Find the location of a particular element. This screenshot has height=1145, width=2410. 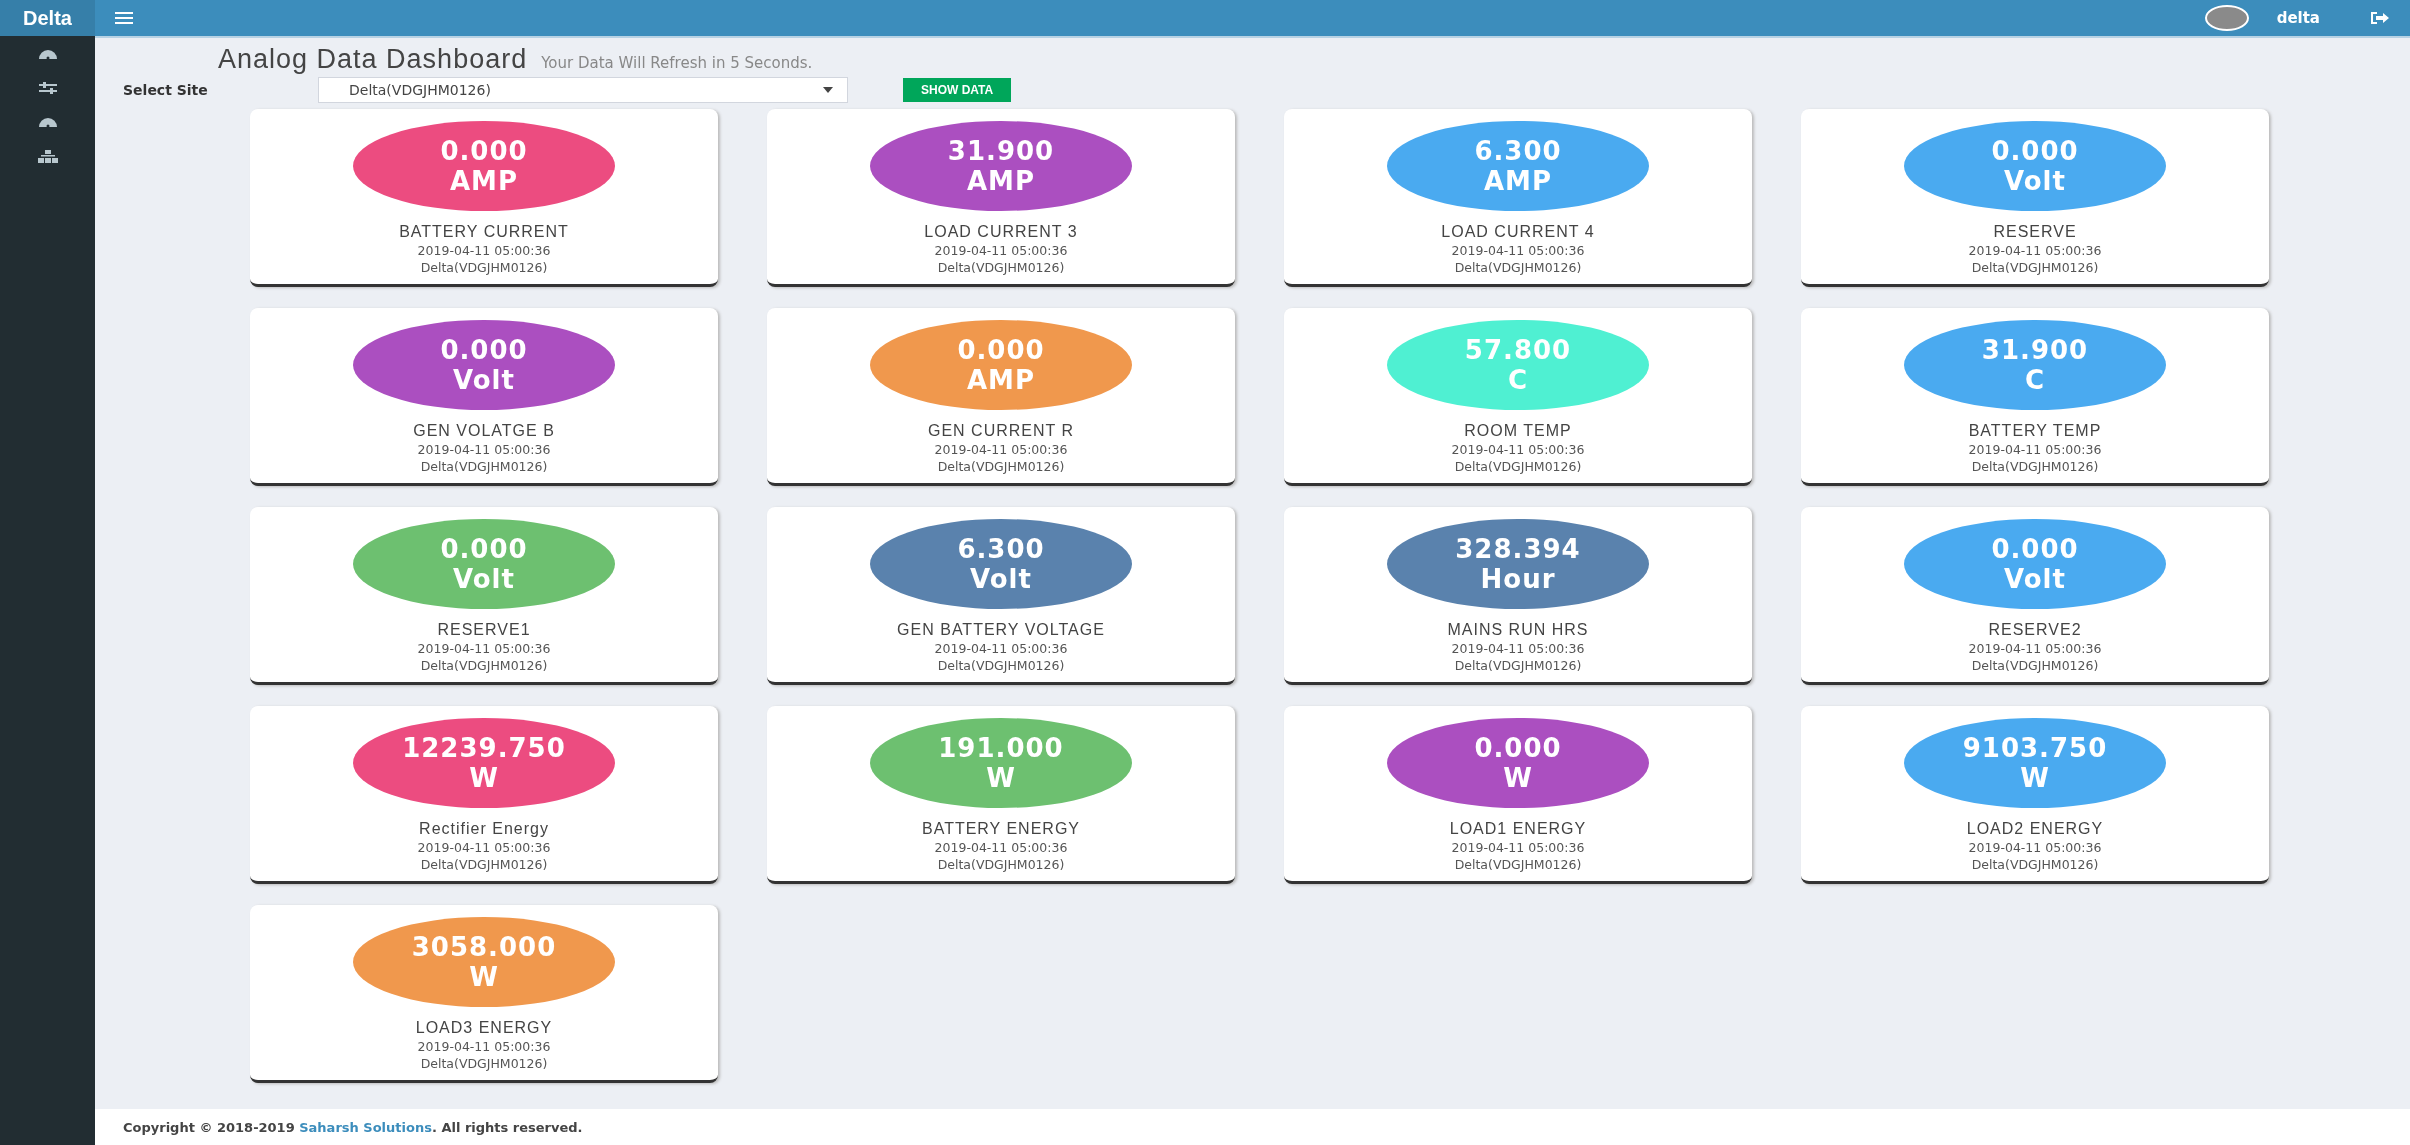

metric-name: MAINS RUN HRS is located at coordinates (1518, 630).